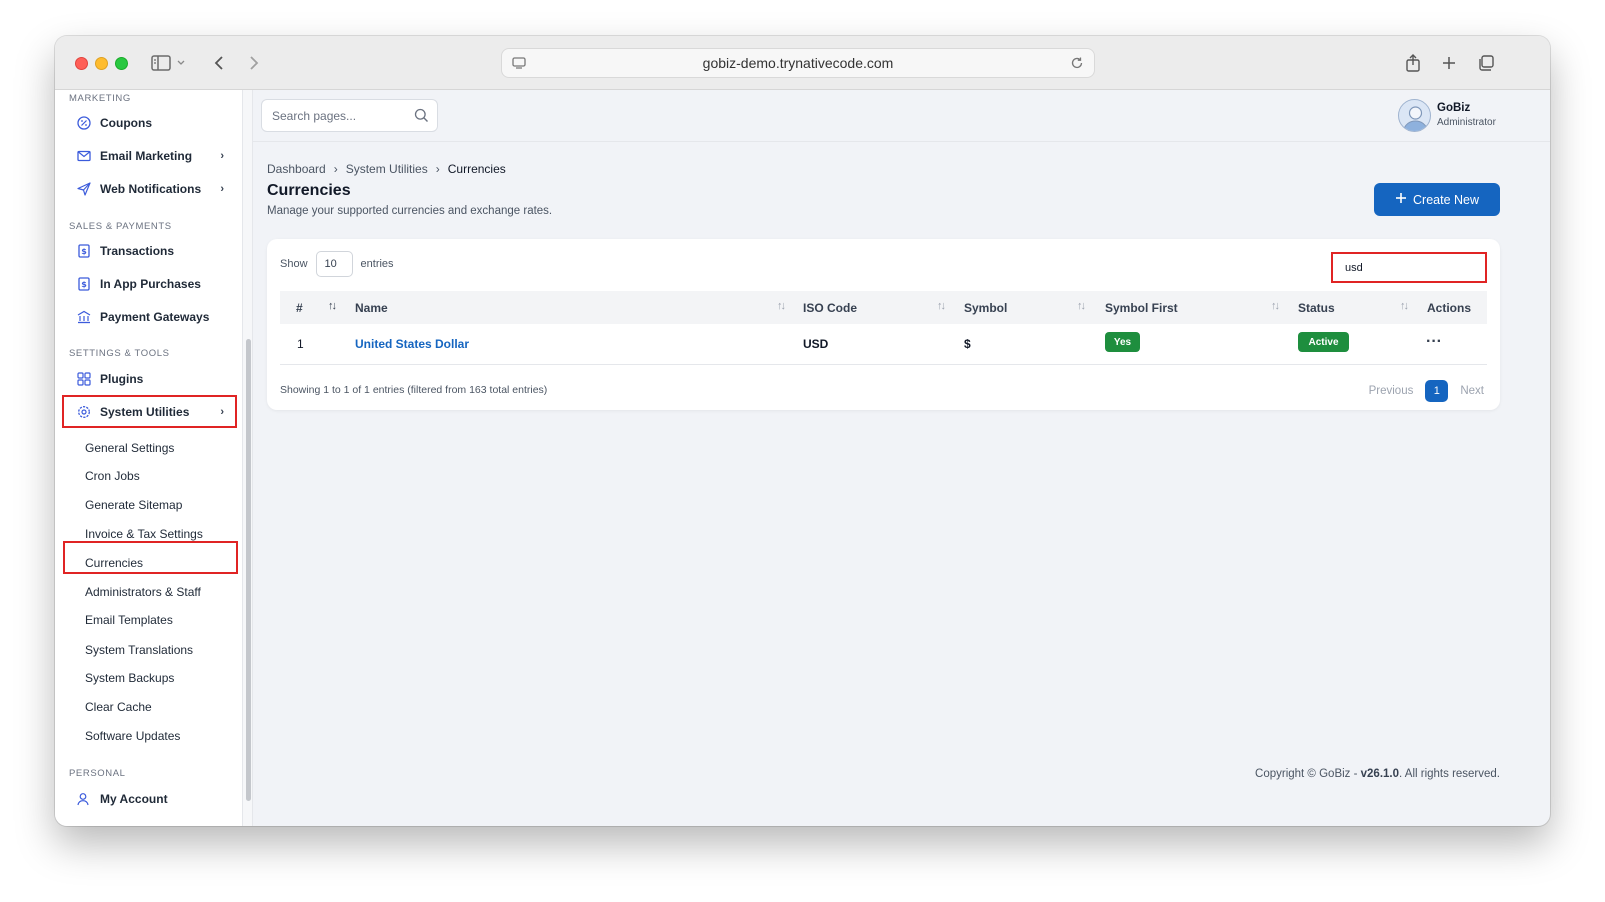  I want to click on user-name: GoBiz, so click(1453, 108).